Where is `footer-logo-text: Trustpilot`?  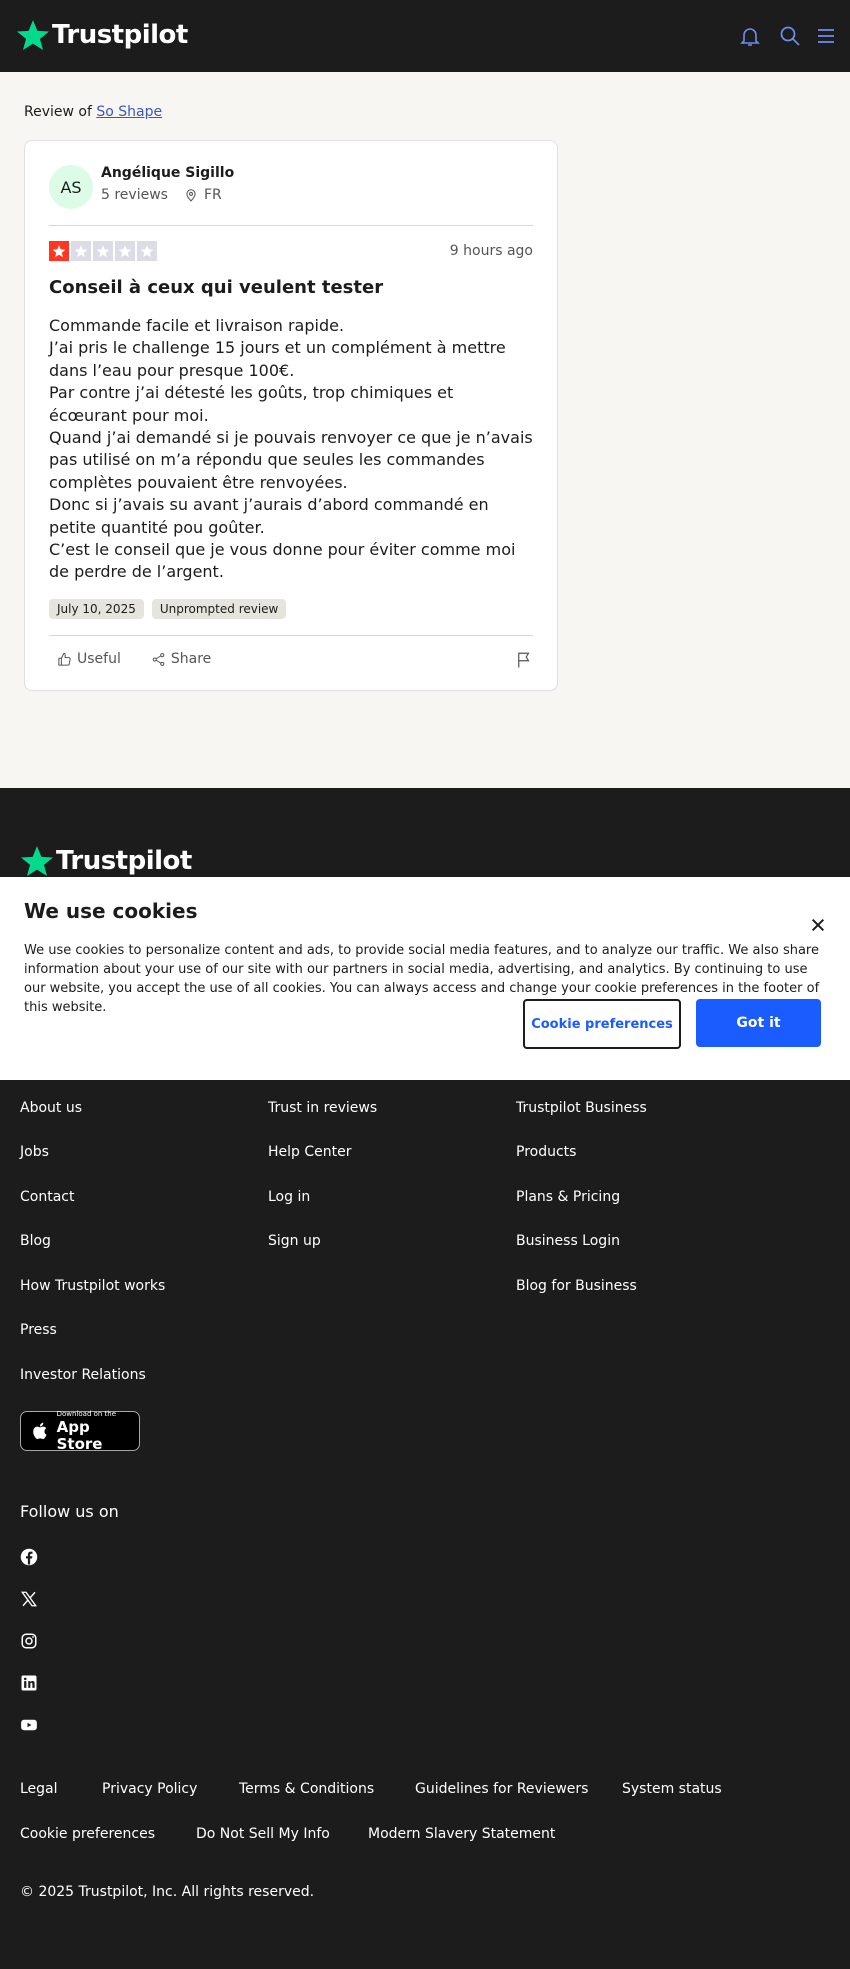 footer-logo-text: Trustpilot is located at coordinates (124, 861).